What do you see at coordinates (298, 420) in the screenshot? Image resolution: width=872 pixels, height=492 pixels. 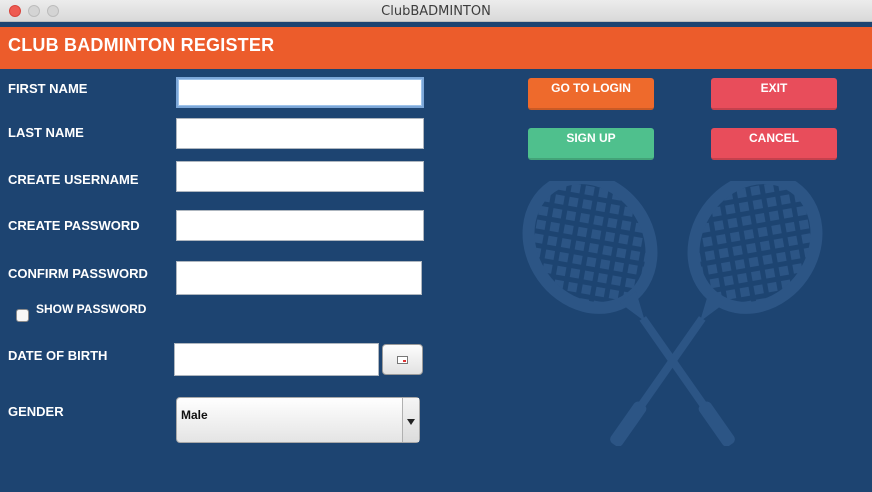 I see `gender-select: Male` at bounding box center [298, 420].